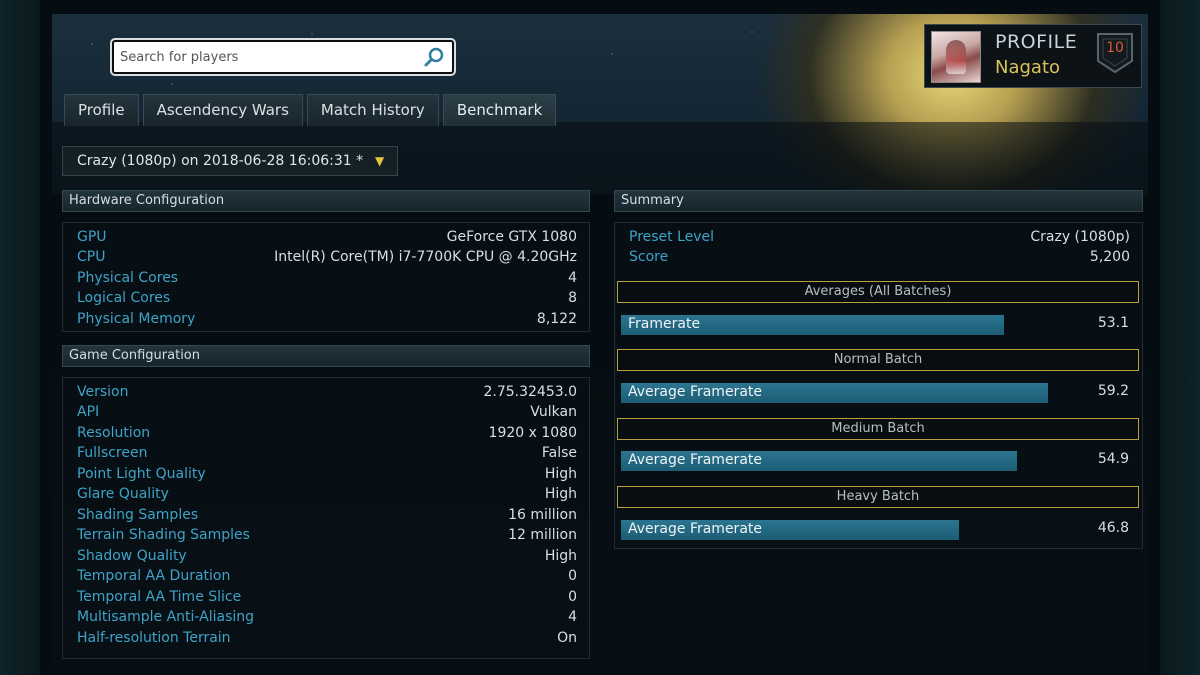 This screenshot has width=1200, height=675. What do you see at coordinates (326, 356) in the screenshot?
I see `game-config-header: Game Configuration` at bounding box center [326, 356].